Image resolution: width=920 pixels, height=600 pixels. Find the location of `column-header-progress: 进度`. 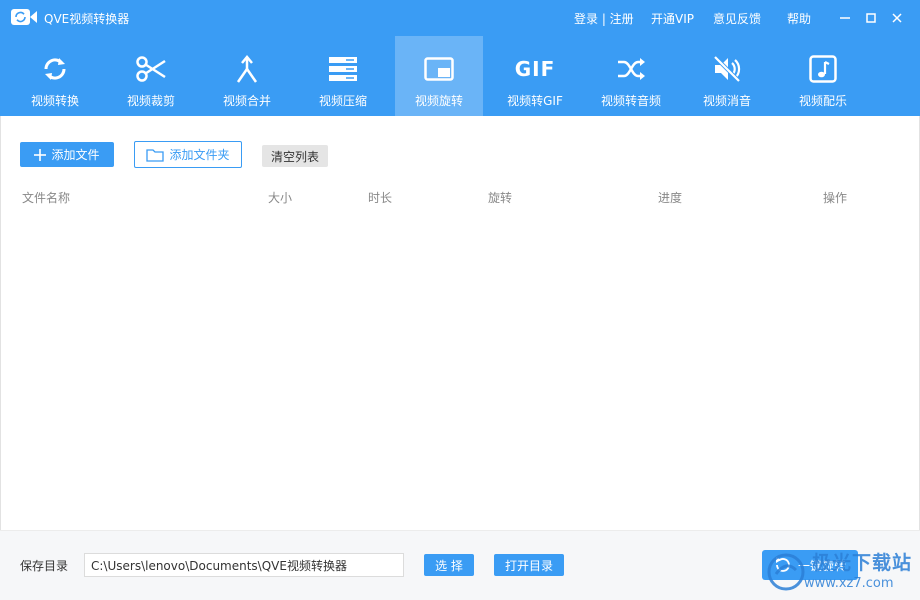

column-header-progress: 进度 is located at coordinates (670, 198).